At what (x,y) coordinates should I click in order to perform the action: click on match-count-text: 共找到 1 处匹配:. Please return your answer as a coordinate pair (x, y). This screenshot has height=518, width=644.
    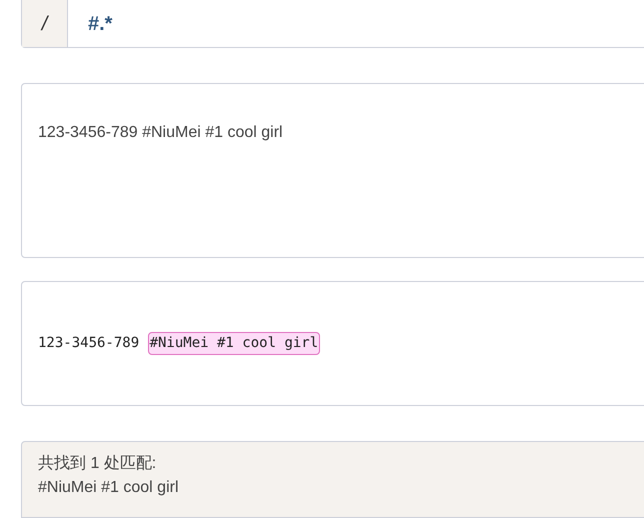
    Looking at the image, I should click on (97, 464).